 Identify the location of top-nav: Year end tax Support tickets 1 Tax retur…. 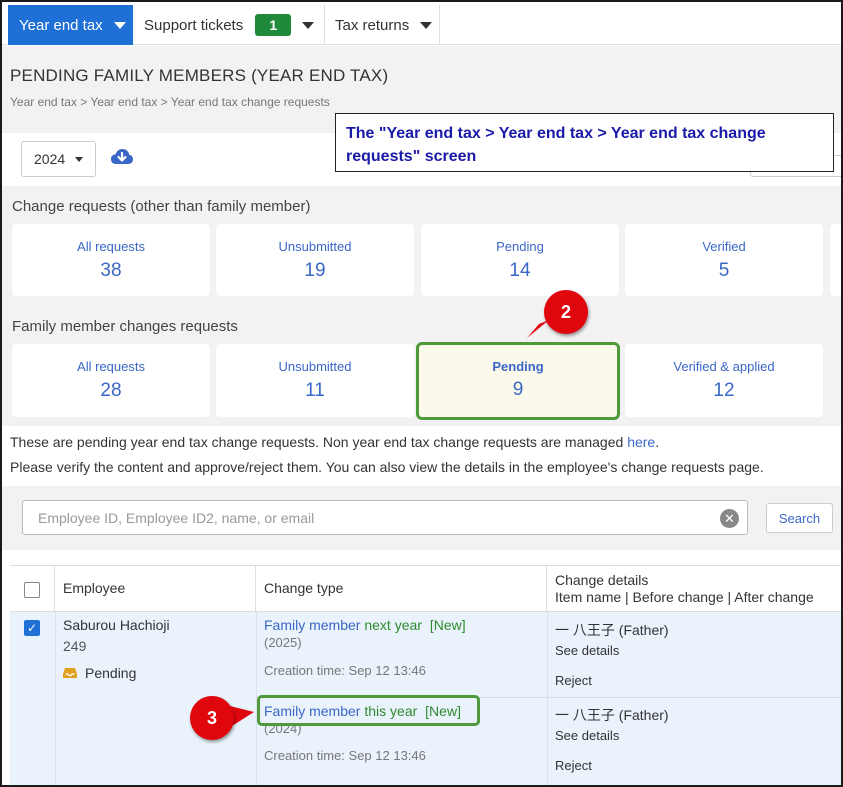
(421, 23).